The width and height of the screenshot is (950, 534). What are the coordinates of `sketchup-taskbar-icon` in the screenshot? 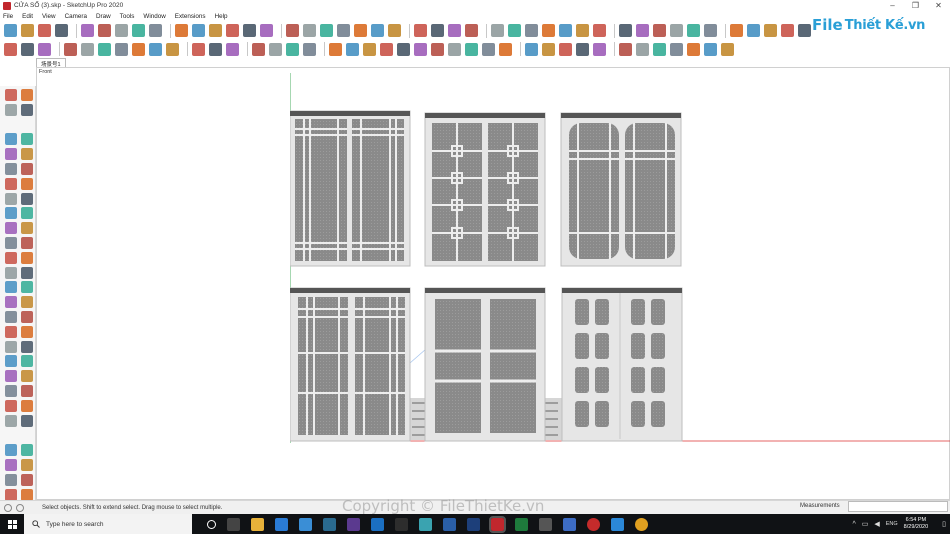 It's located at (497, 524).